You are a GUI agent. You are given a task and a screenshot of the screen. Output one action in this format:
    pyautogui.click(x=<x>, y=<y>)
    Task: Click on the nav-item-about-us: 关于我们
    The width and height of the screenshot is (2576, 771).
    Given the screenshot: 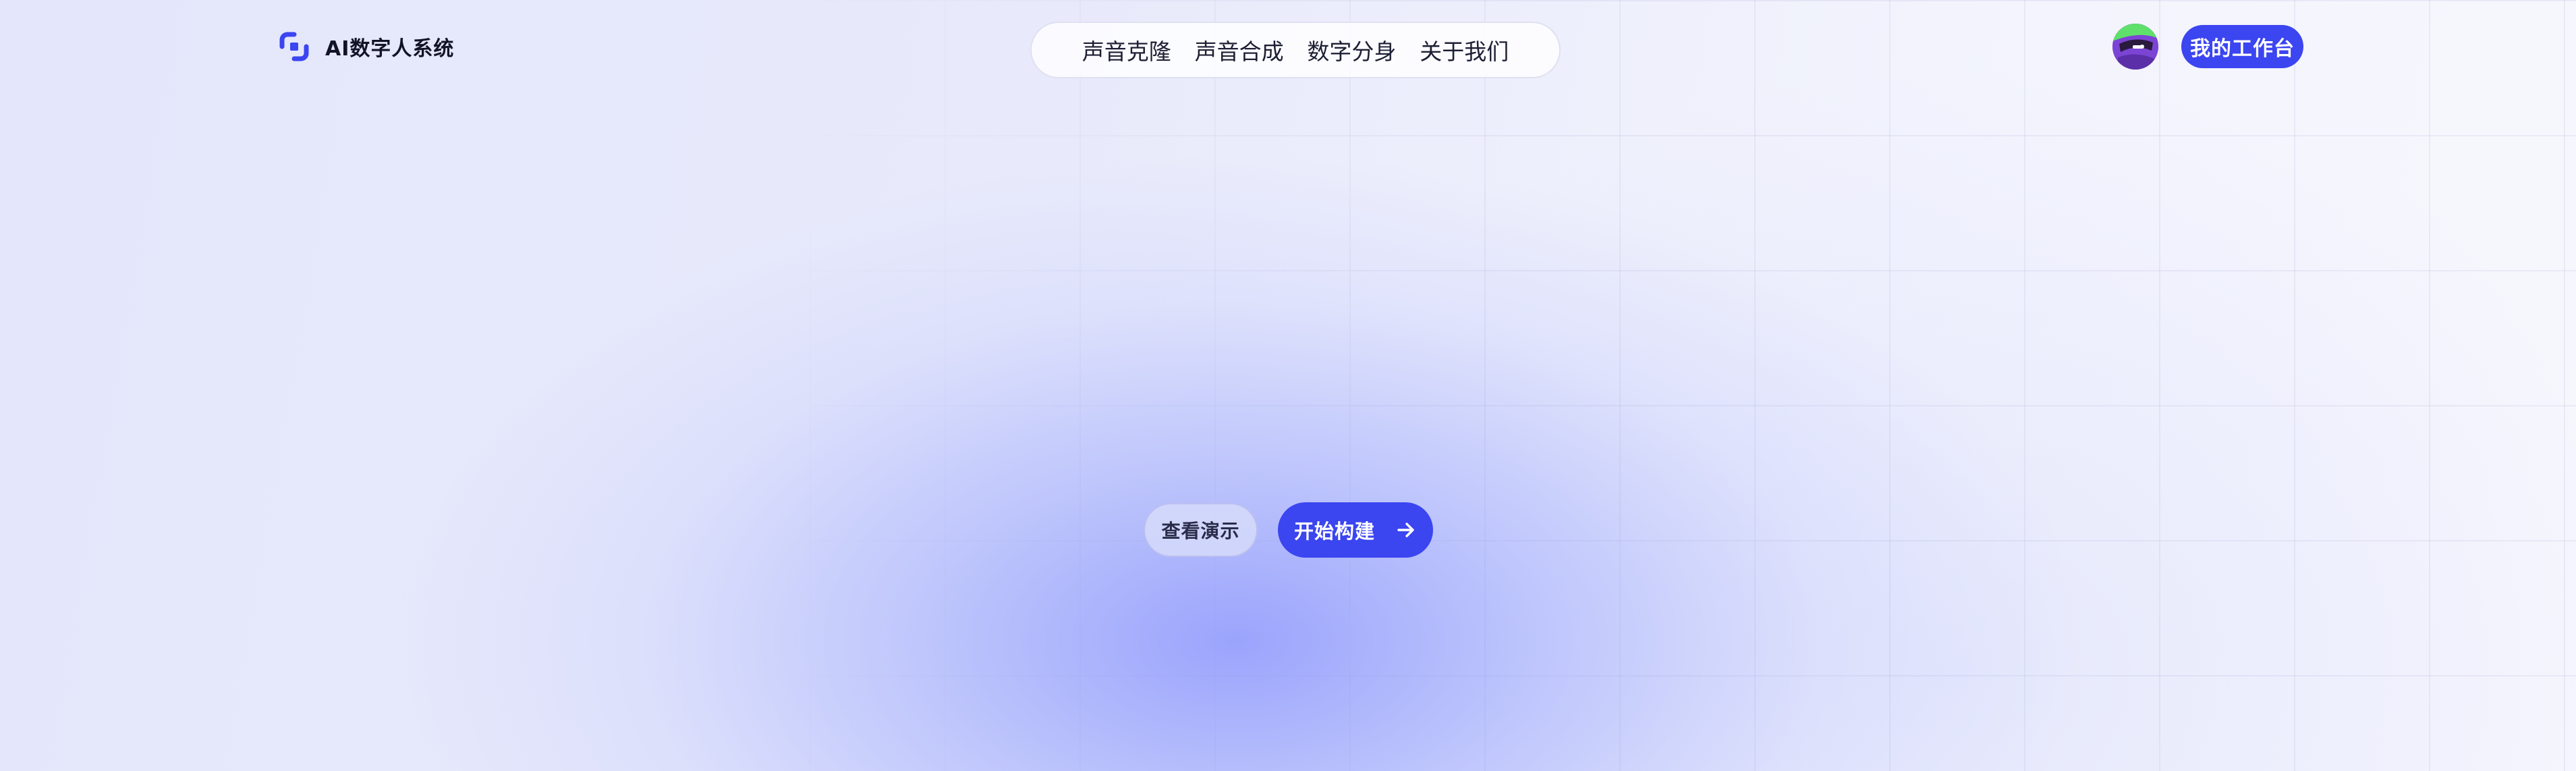 What is the action you would take?
    pyautogui.click(x=1464, y=50)
    